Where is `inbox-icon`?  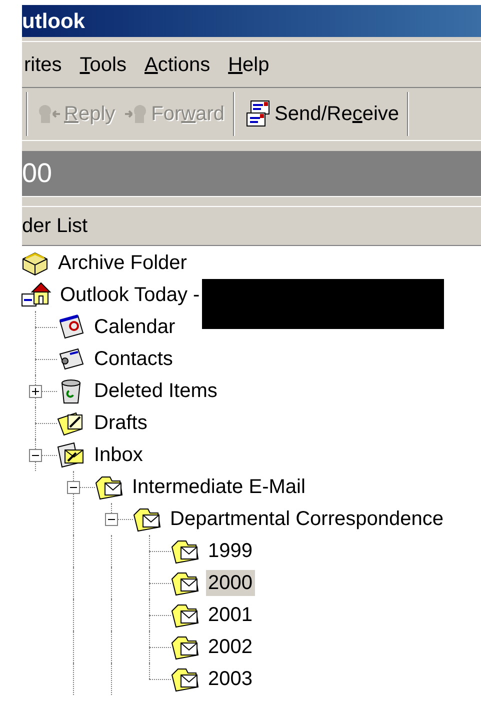
inbox-icon is located at coordinates (71, 455).